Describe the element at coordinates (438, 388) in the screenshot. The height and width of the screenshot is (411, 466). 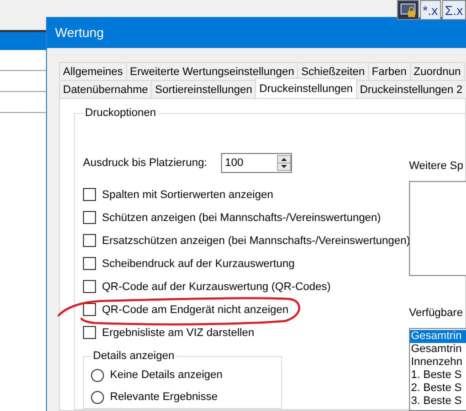
I see `list-item: 2. Beste S` at that location.